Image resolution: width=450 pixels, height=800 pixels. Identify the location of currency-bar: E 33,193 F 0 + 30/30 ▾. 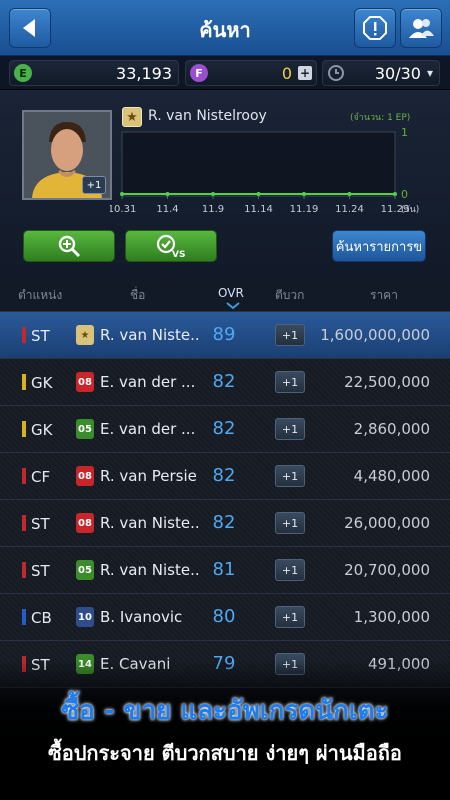
(225, 73).